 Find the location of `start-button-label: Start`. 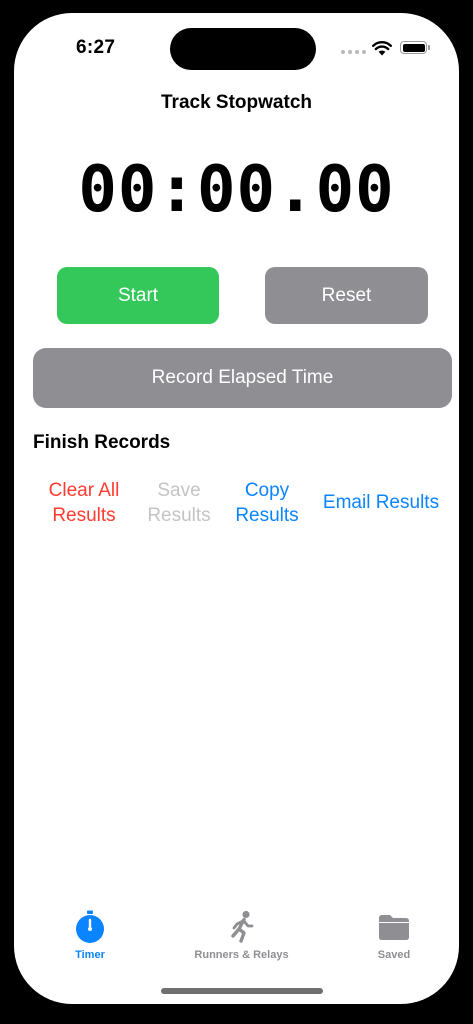

start-button-label: Start is located at coordinates (138, 295).